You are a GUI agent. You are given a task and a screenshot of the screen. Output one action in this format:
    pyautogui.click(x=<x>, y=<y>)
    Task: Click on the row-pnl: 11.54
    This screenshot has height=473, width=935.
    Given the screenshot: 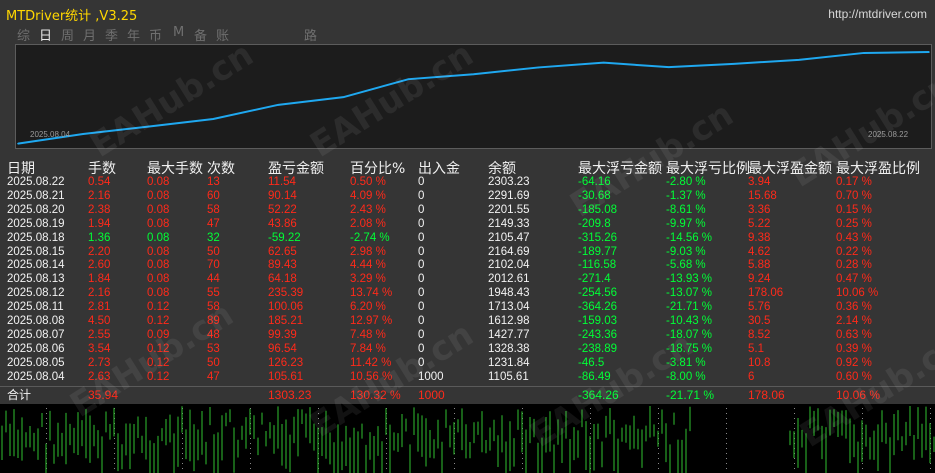 What is the action you would take?
    pyautogui.click(x=282, y=182)
    